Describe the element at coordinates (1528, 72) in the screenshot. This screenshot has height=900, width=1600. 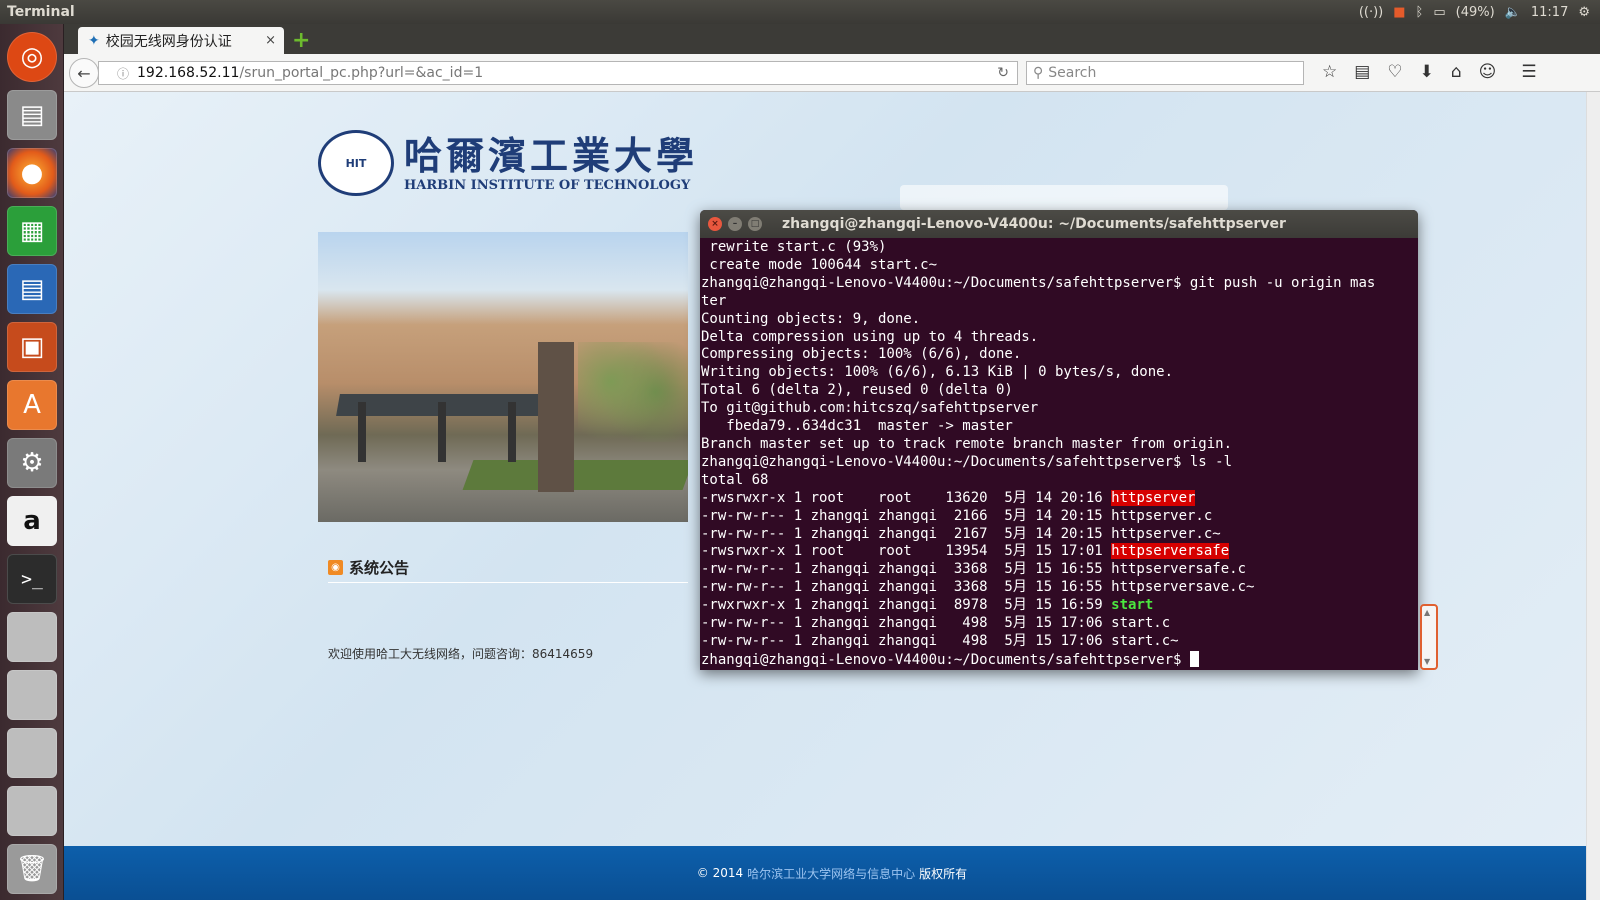
I see `menu-icon: ☰` at that location.